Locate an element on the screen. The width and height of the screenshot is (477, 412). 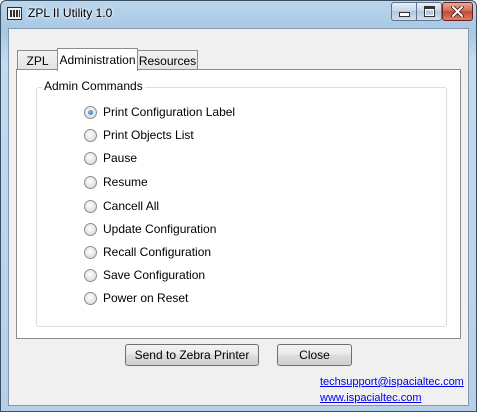
tab-administration: Administration is located at coordinates (97, 59).